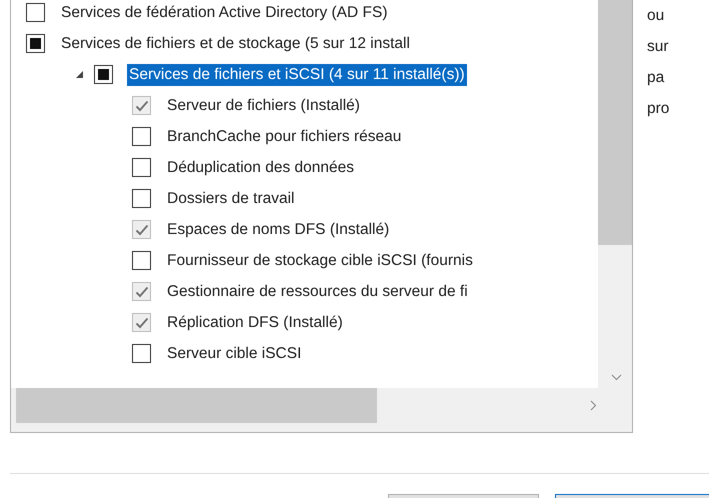 The image size is (709, 498). I want to click on tree-item: Services de fédération Active Directory (AD FS), so click(224, 13).